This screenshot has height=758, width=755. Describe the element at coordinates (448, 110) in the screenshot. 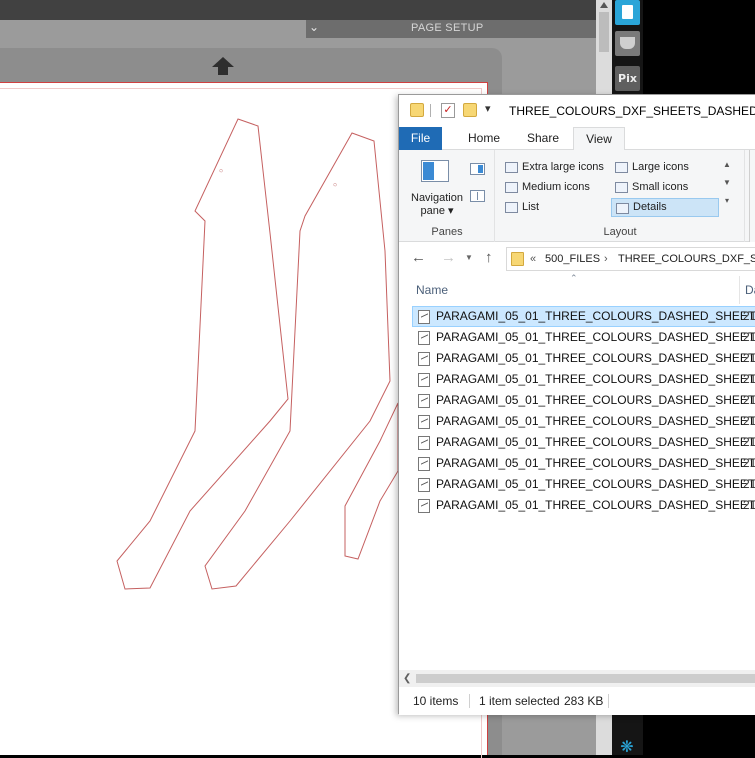

I see `properties-icon: ✓` at that location.